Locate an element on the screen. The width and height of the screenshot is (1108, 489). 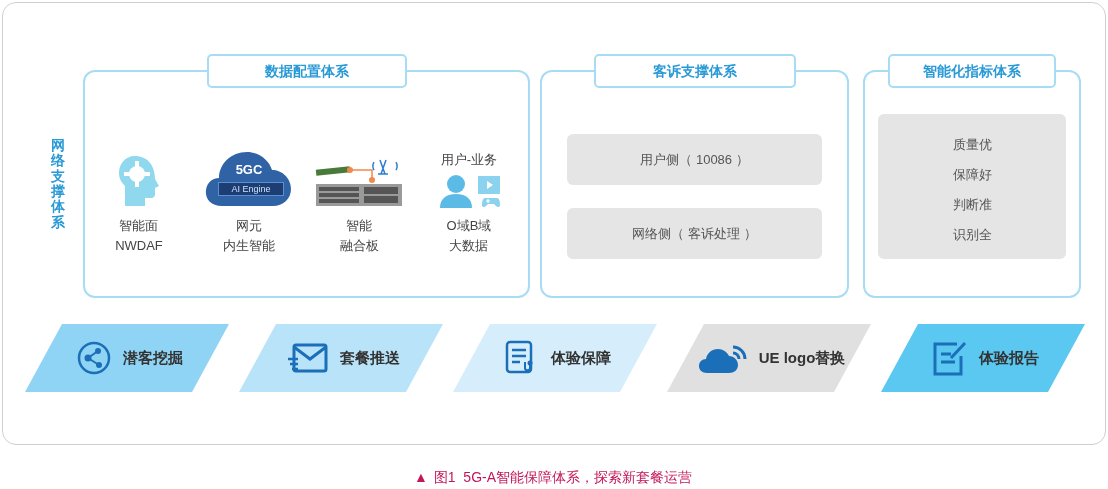
item-label: 智能面 is located at coordinates (139, 226).